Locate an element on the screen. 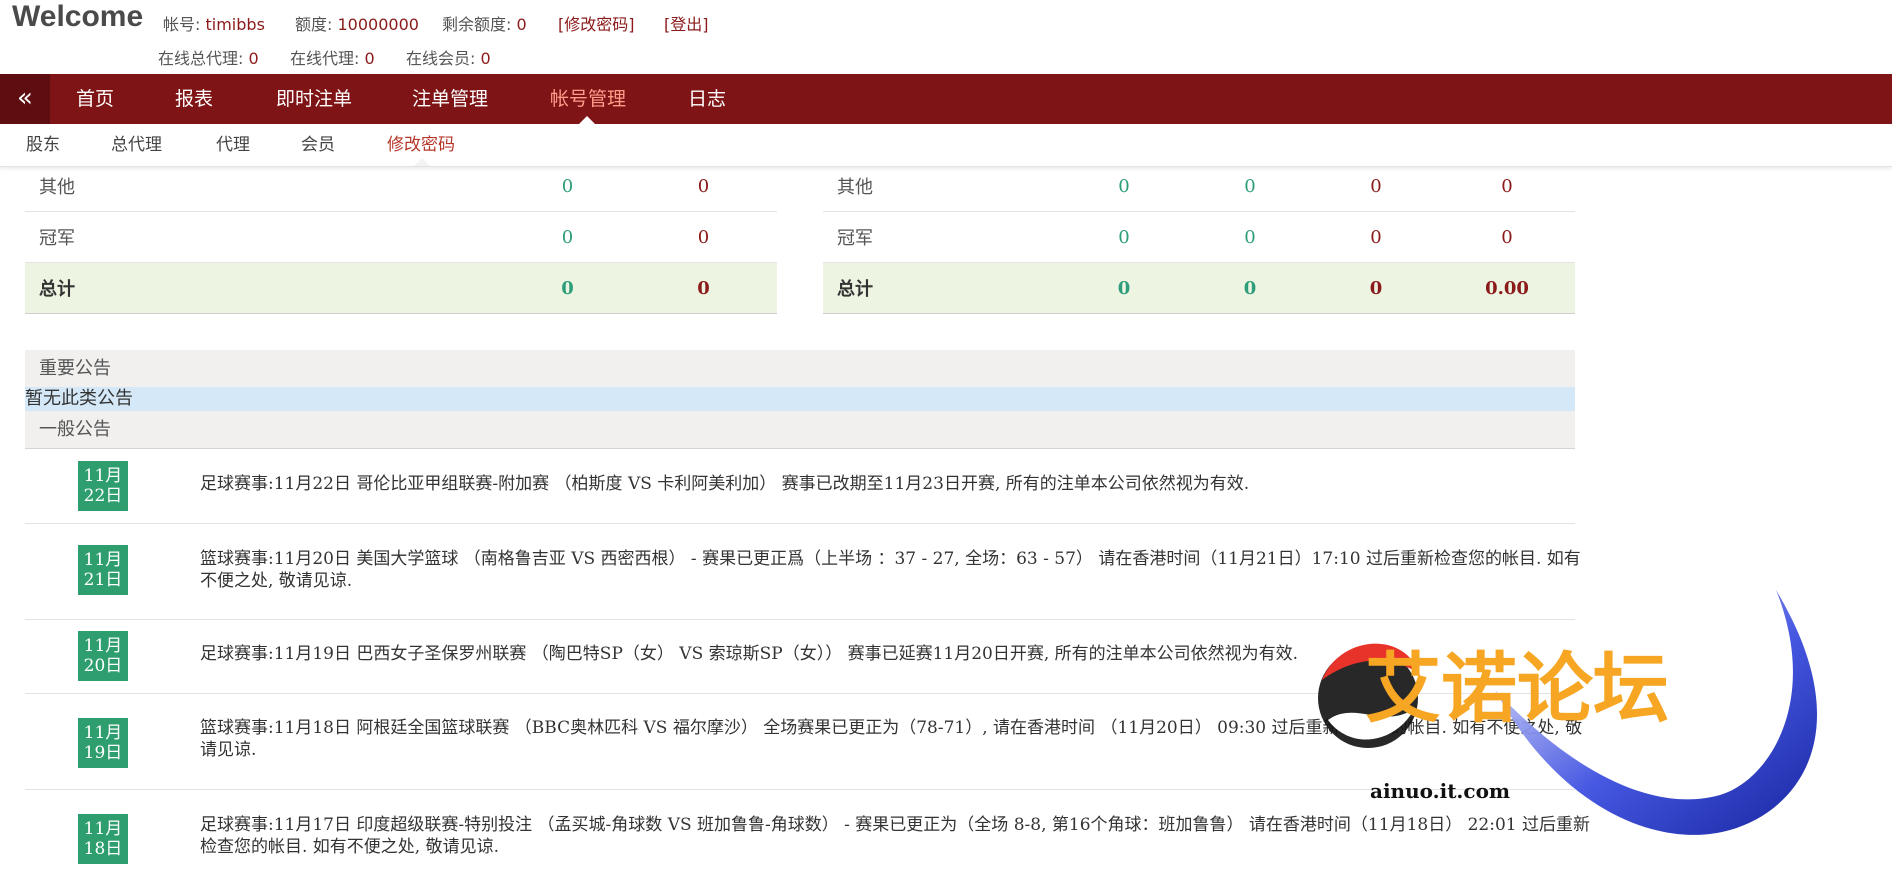  table-row-total: 总计 0 0 is located at coordinates (401, 288).